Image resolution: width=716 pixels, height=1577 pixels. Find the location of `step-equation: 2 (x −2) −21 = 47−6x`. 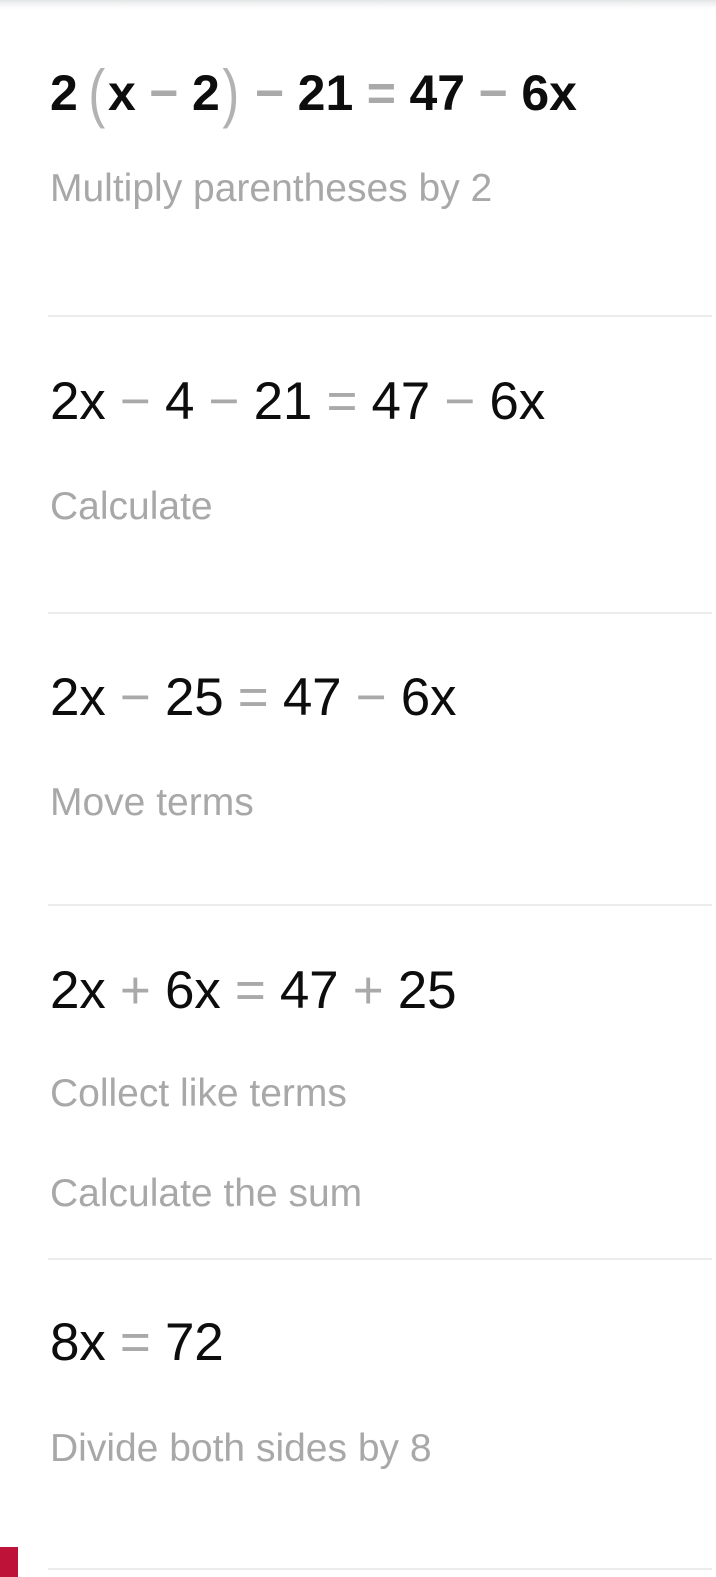

step-equation: 2 (x −2) −21 = 47−6x is located at coordinates (313, 92).